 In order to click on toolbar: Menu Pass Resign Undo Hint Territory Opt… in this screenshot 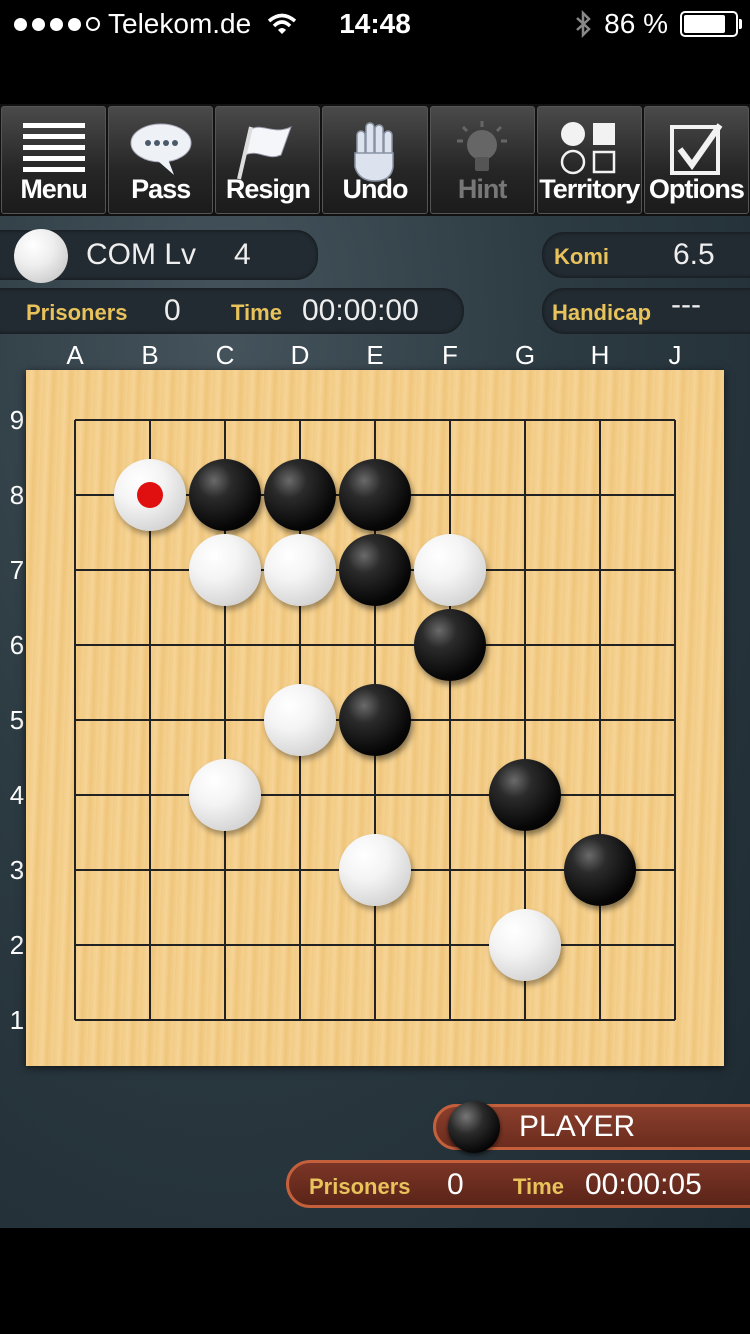, I will do `click(375, 160)`.